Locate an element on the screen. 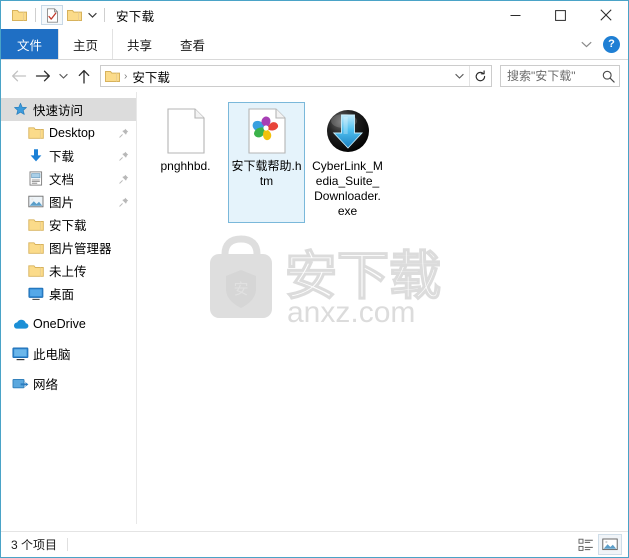 This screenshot has width=629, height=558. onedrive-icon is located at coordinates (20, 324).